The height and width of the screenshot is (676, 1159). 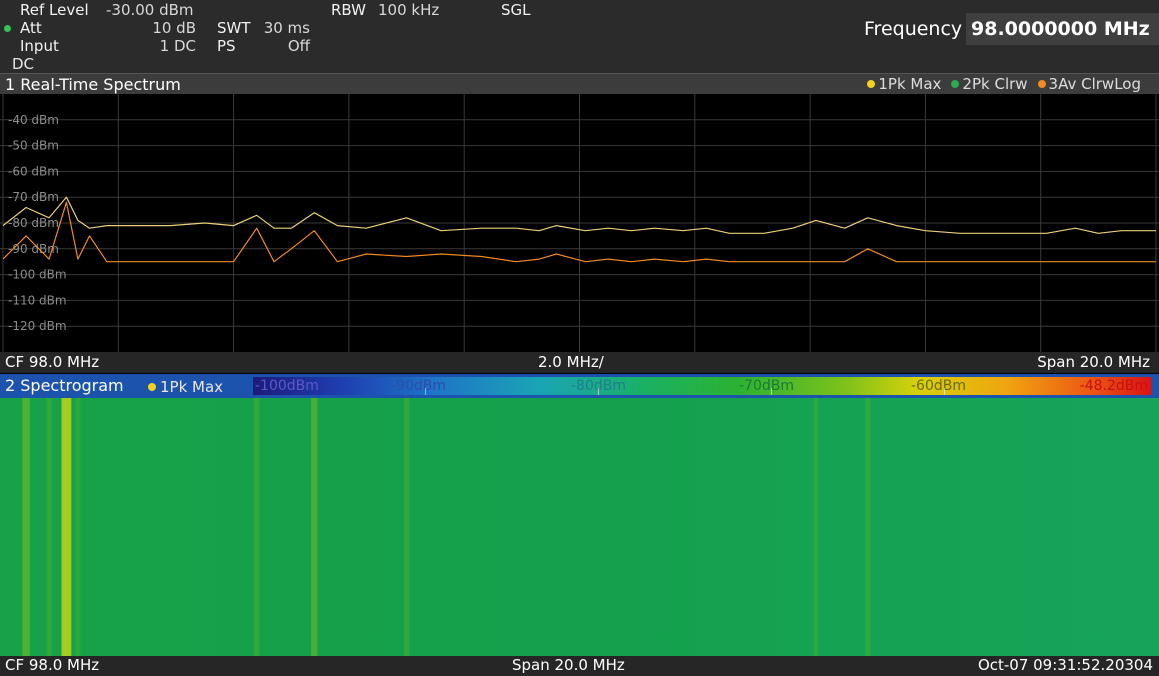 I want to click on legend-label: 2Pk Clrw, so click(x=995, y=84).